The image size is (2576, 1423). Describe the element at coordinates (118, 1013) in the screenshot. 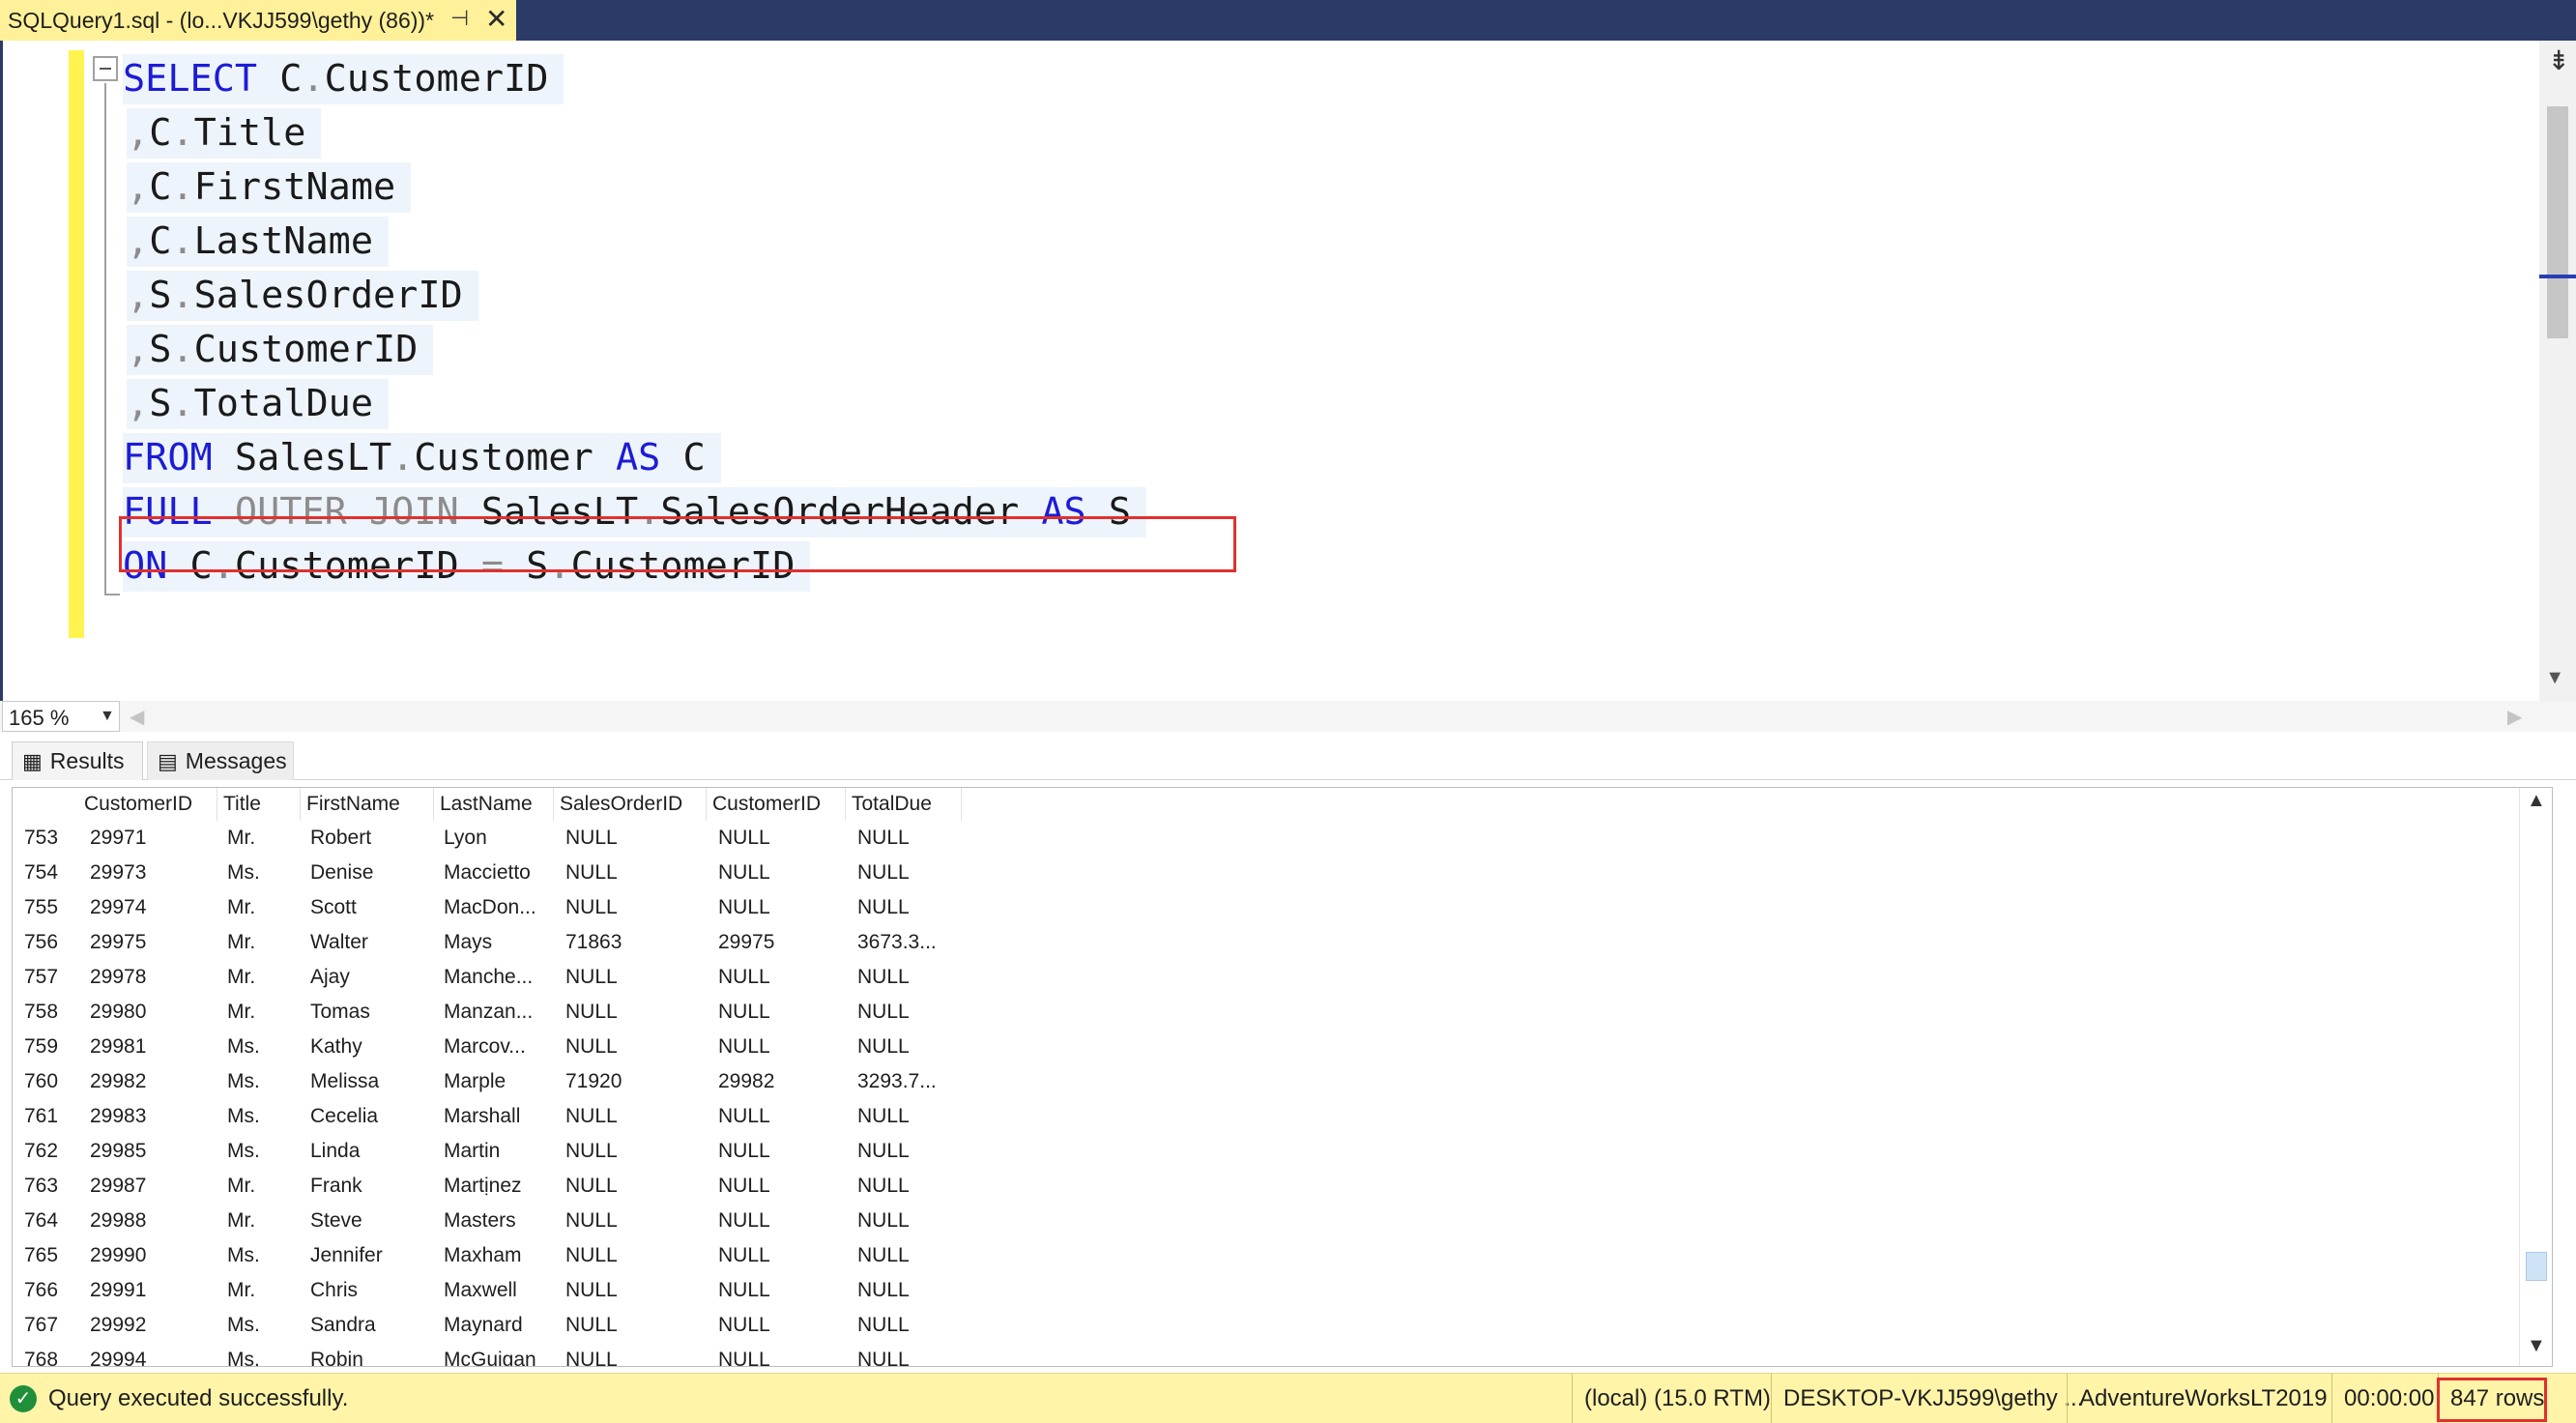

I see `table-cell: 29980` at that location.